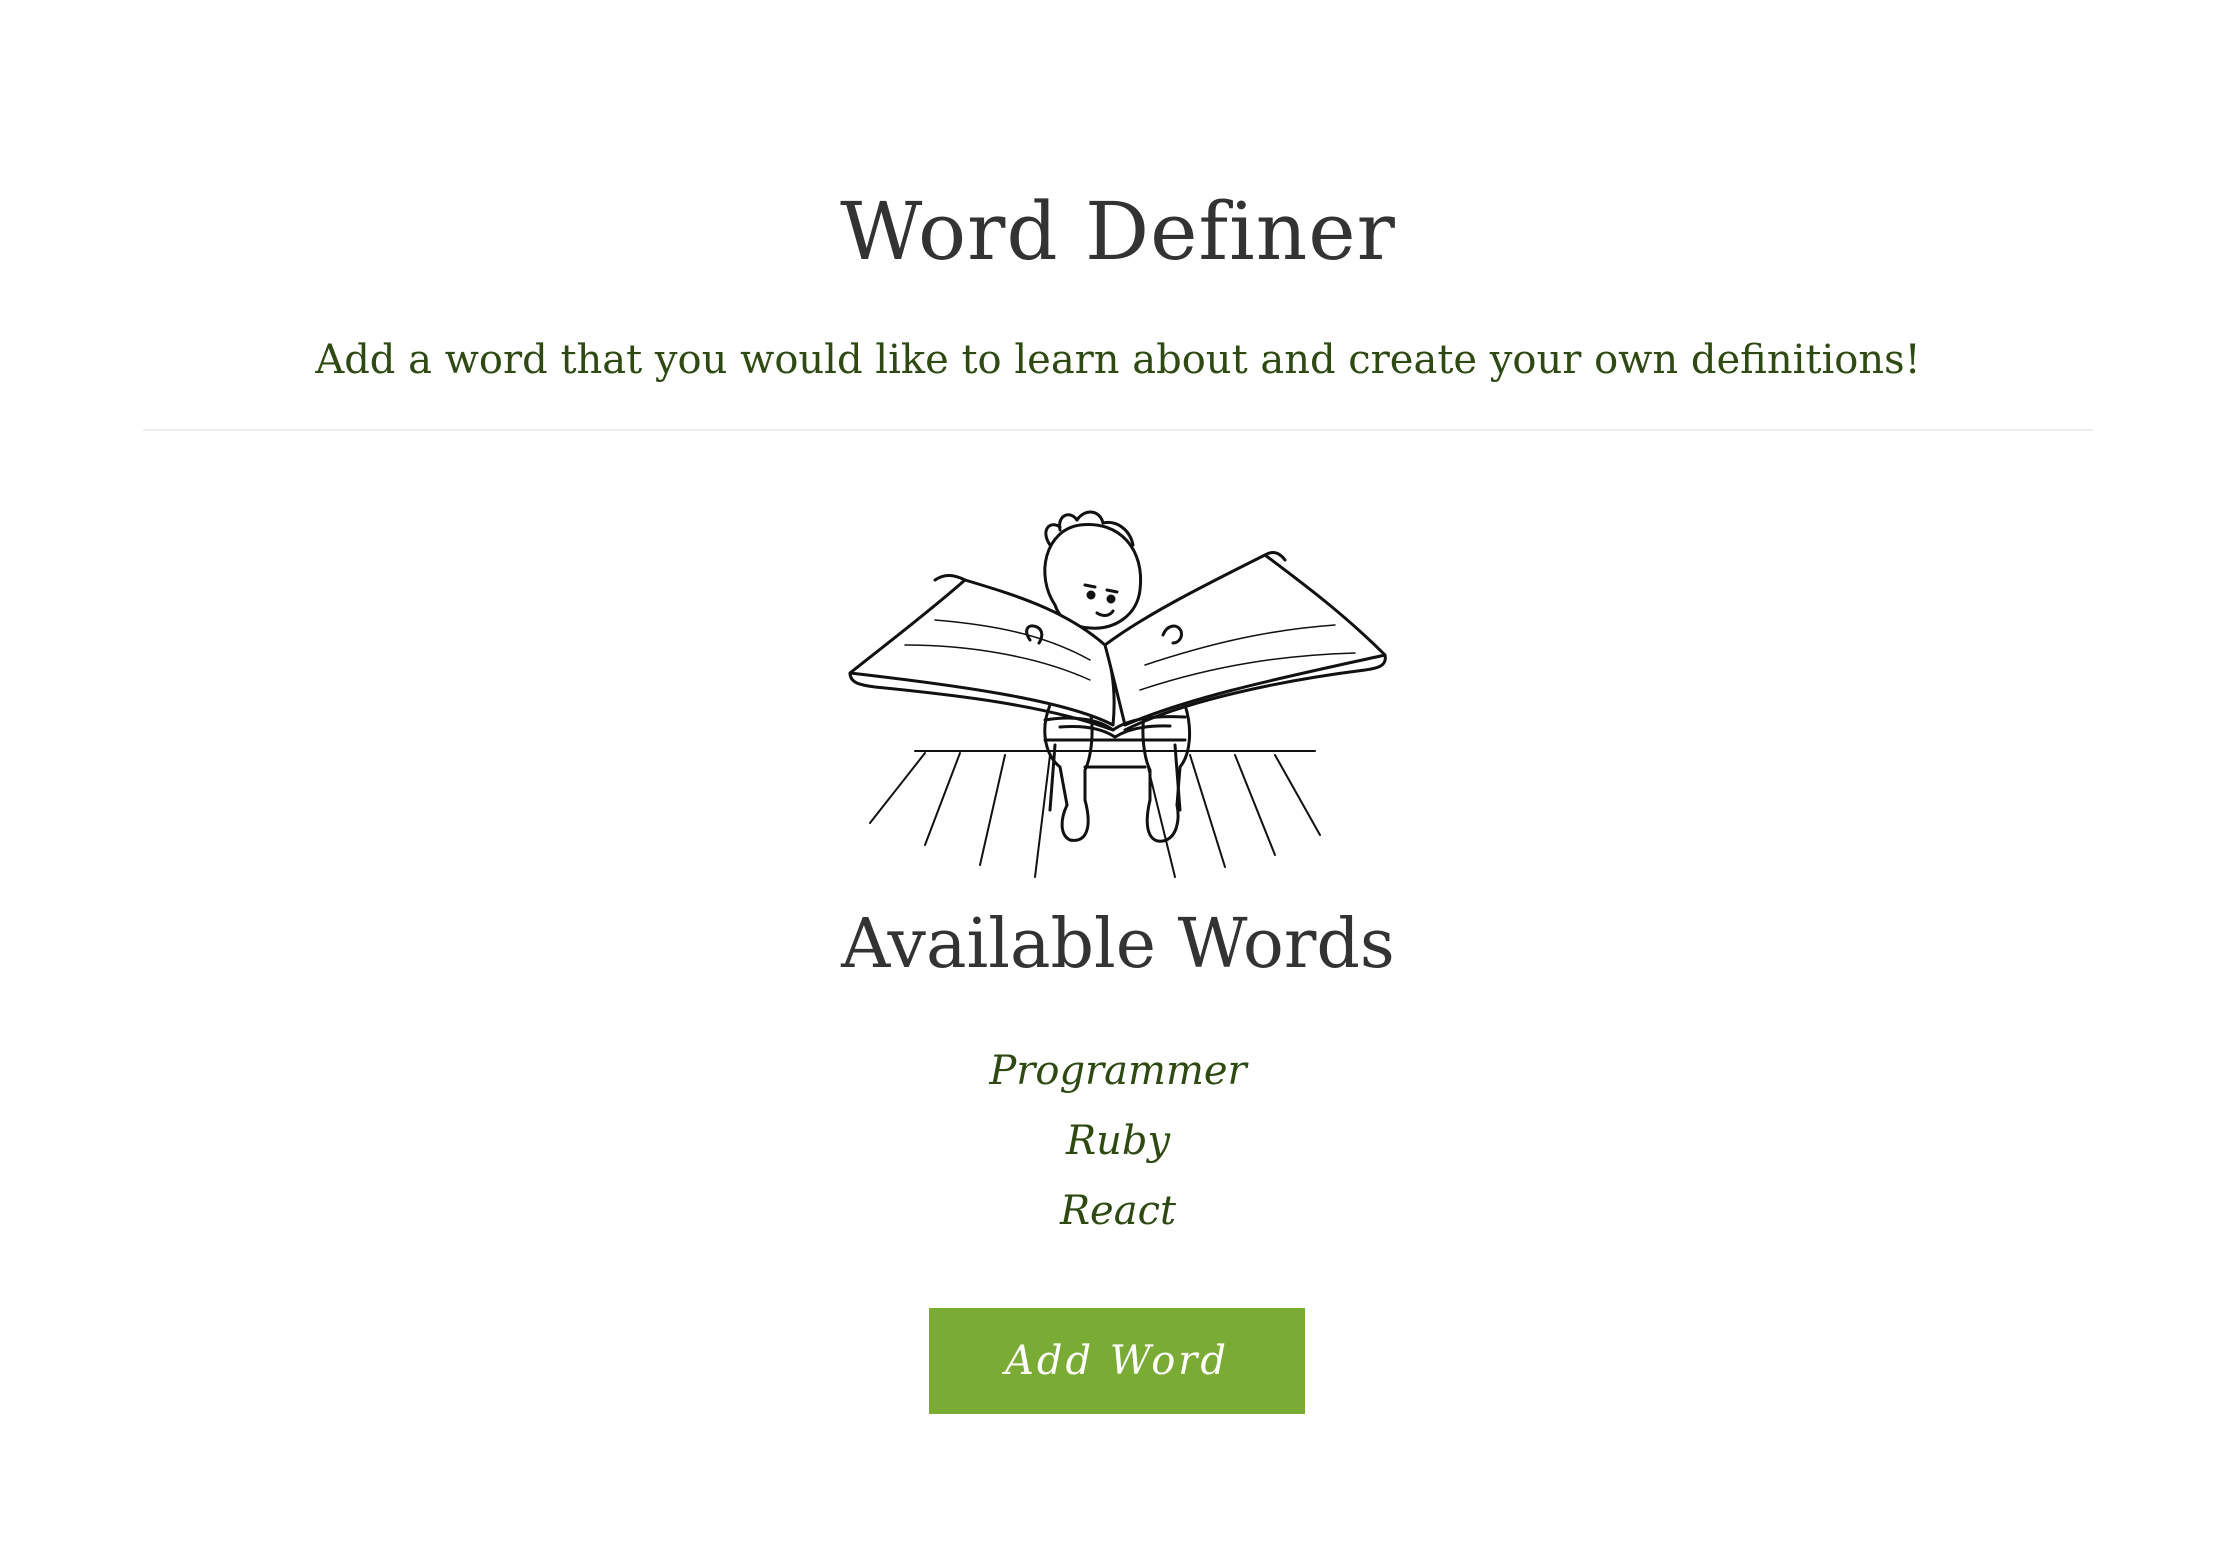 The image size is (2236, 1556). What do you see at coordinates (1117, 1361) in the screenshot?
I see `add-word-button: Add Word` at bounding box center [1117, 1361].